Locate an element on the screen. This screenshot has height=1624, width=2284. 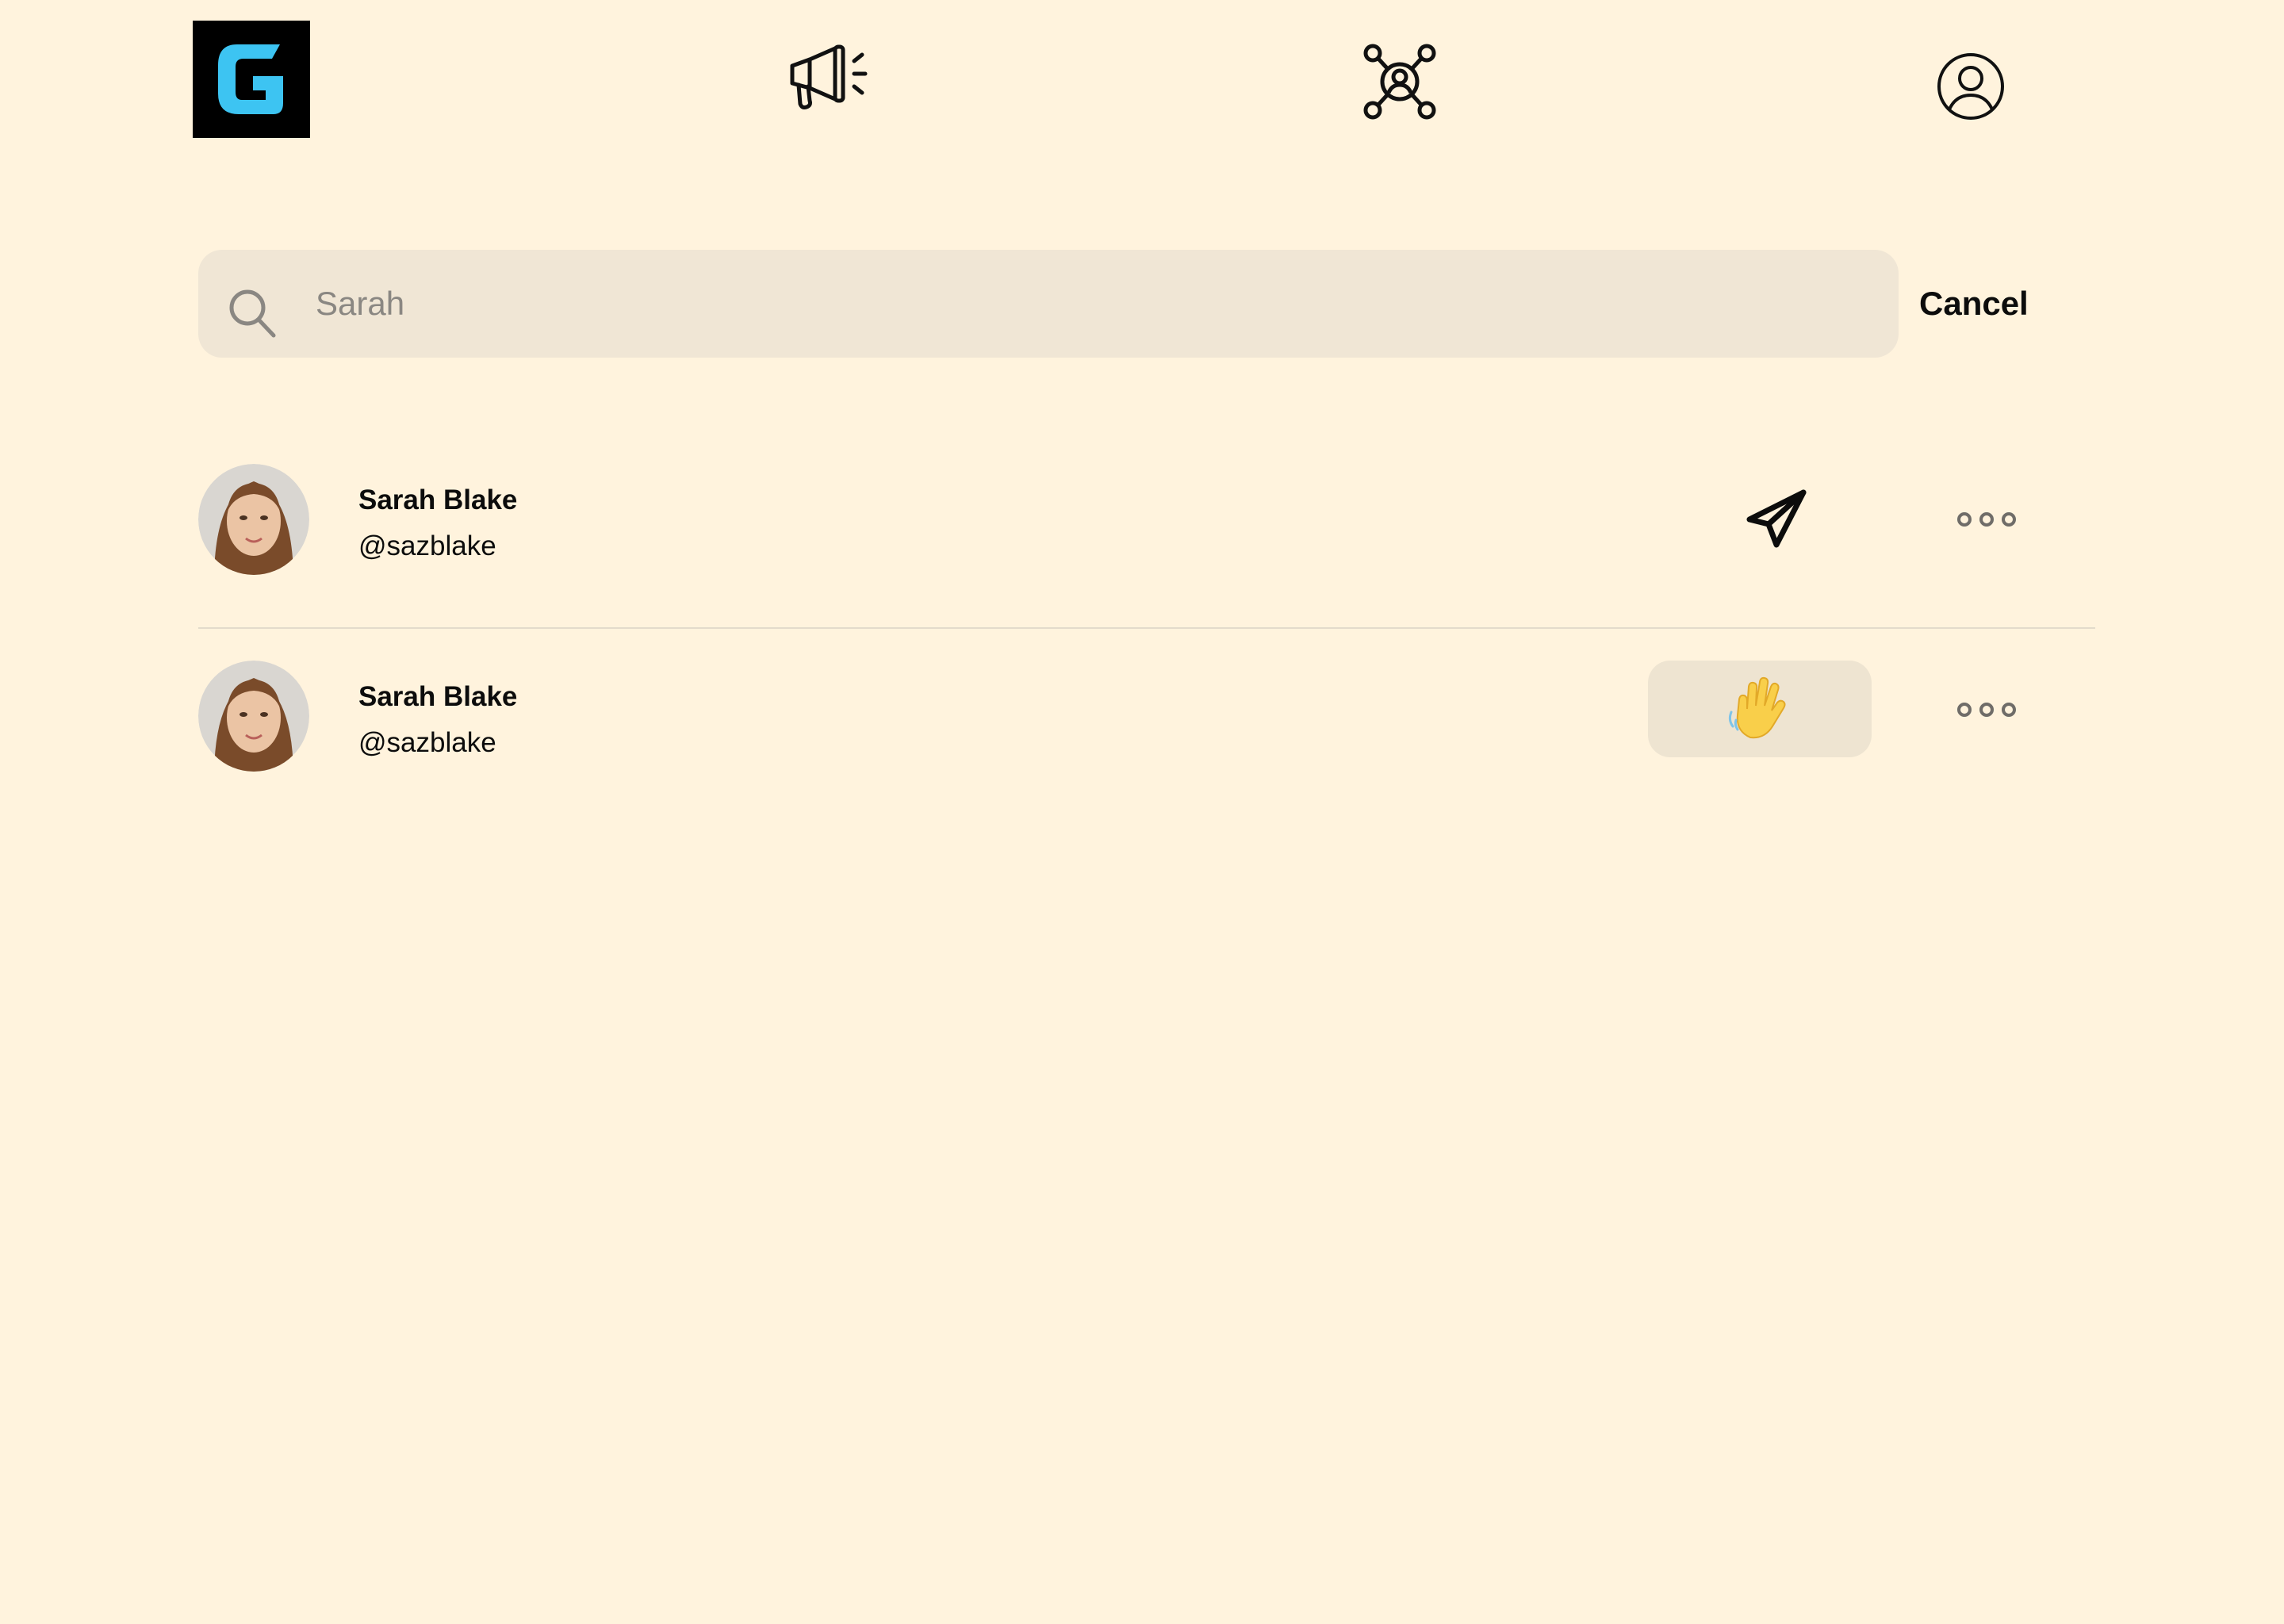
wave-button is located at coordinates (1760, 709).